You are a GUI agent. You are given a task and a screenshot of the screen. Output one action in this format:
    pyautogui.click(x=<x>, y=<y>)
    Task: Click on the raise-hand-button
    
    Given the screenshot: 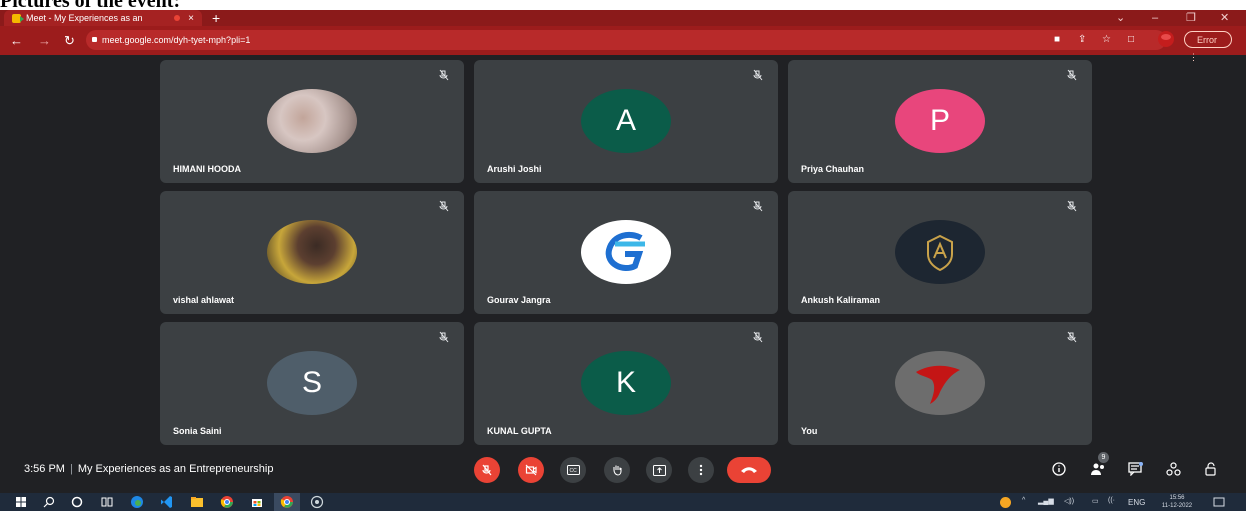 What is the action you would take?
    pyautogui.click(x=617, y=470)
    